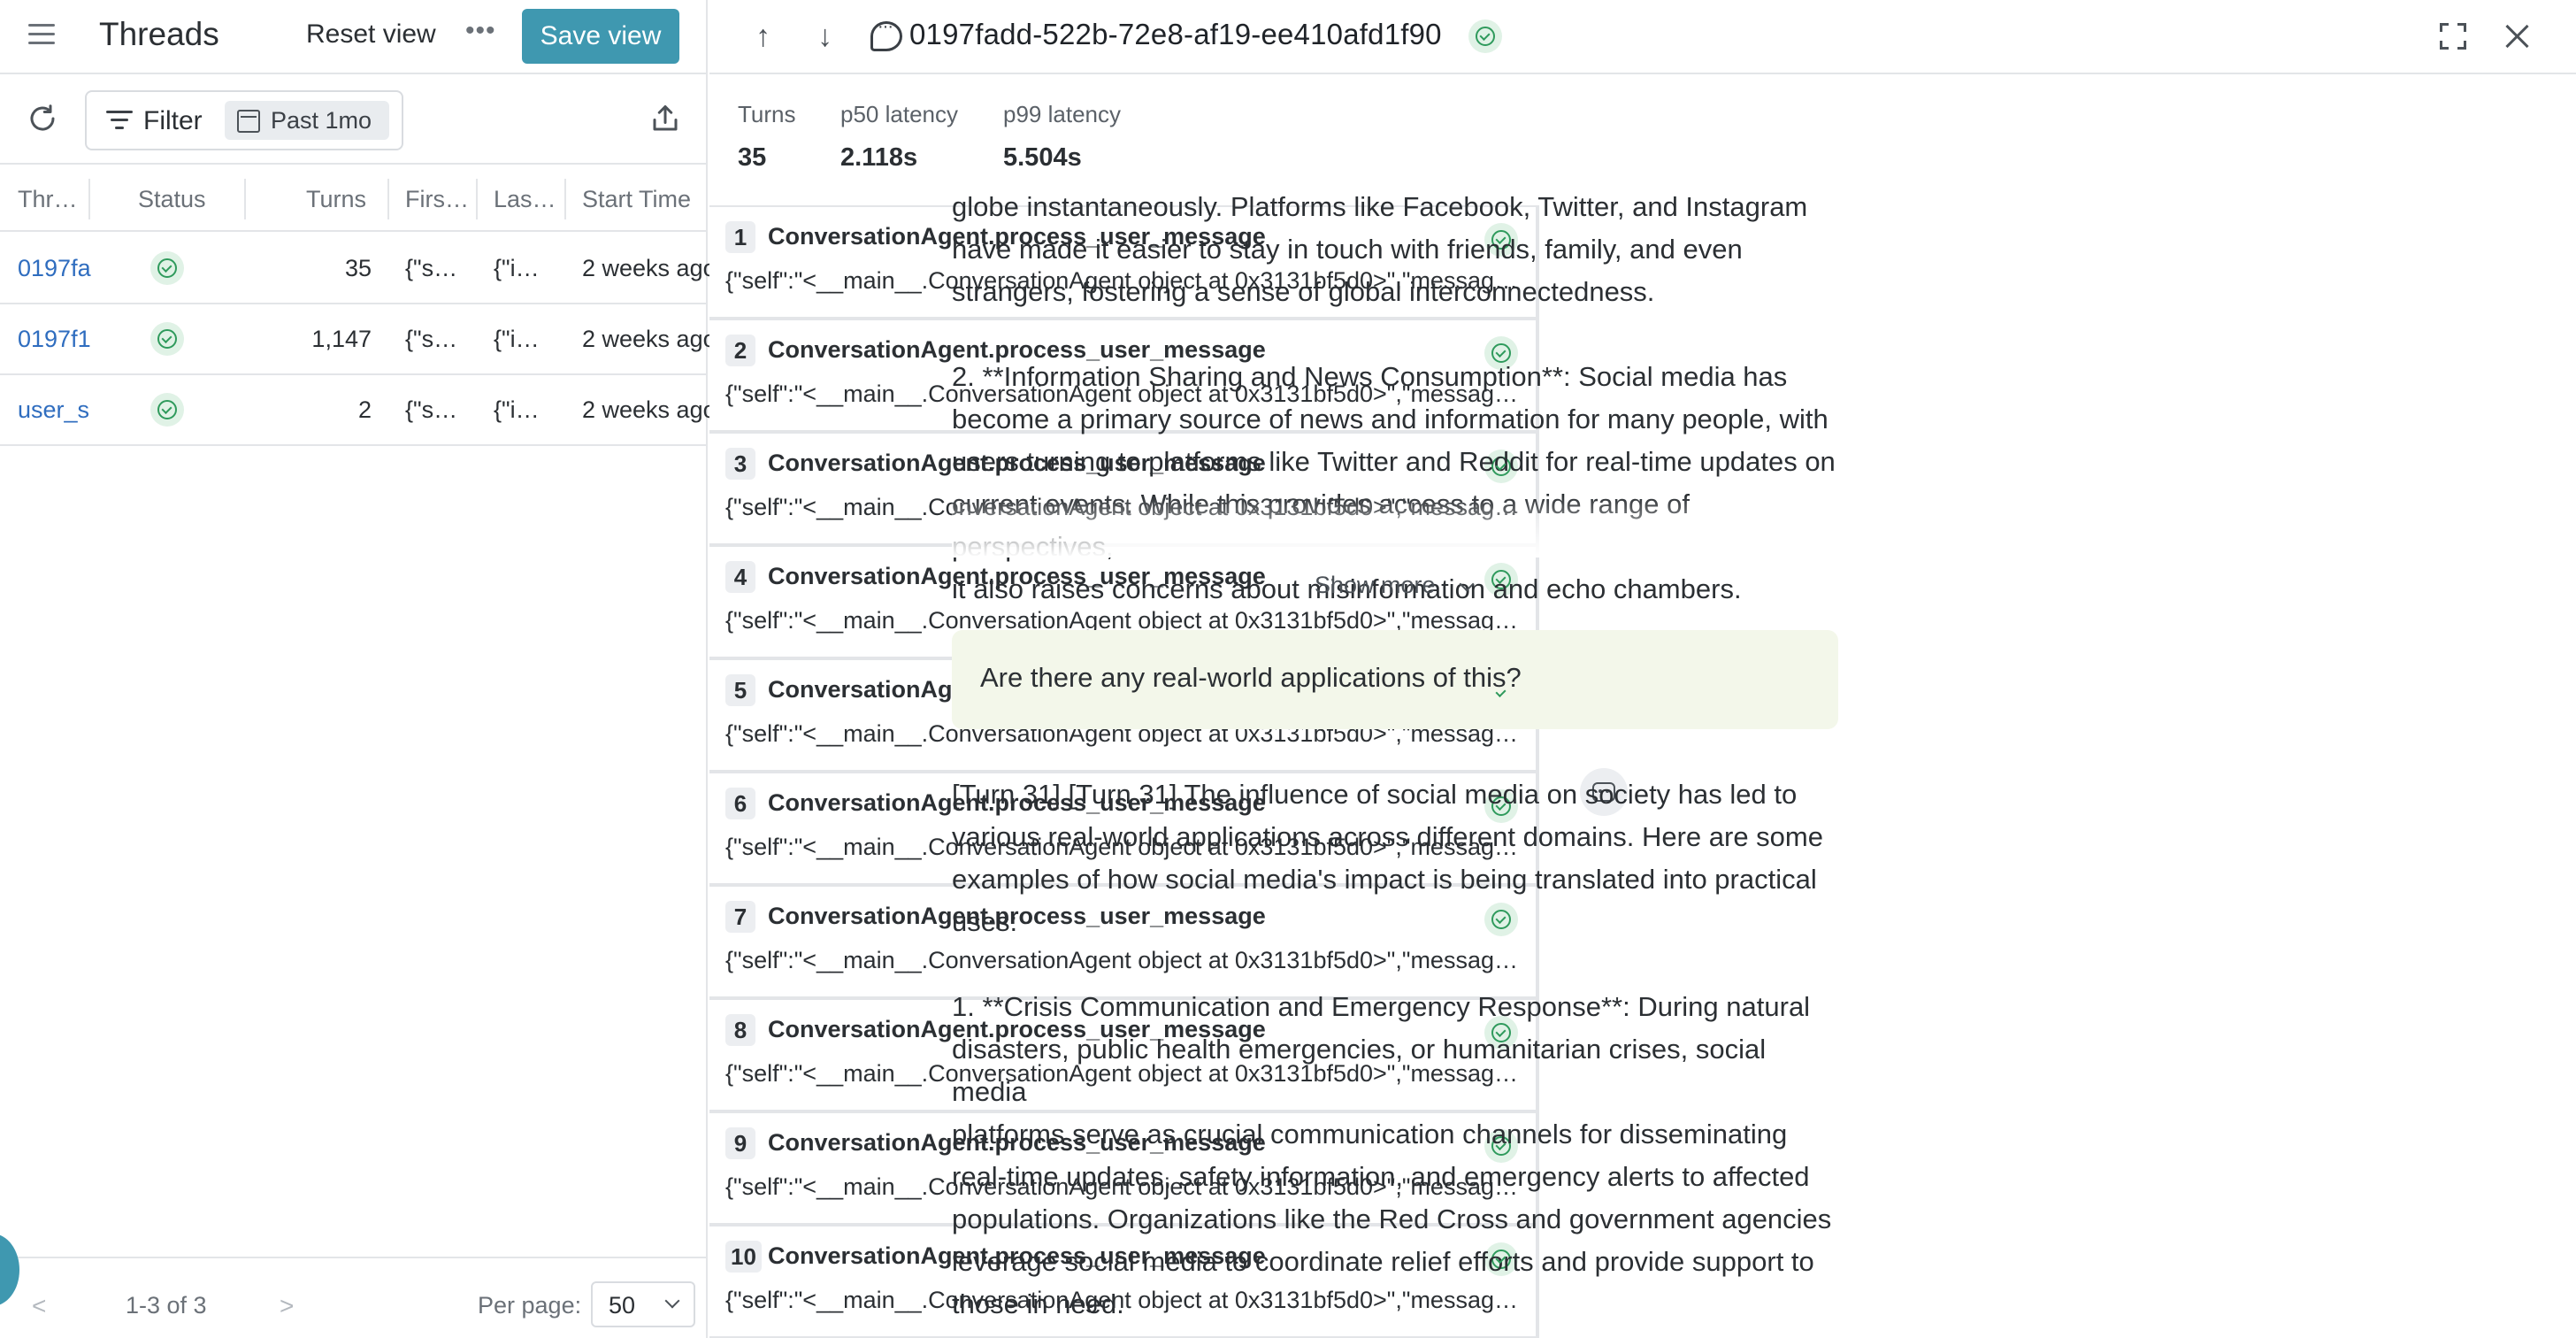 The width and height of the screenshot is (2576, 1338). Describe the element at coordinates (42, 119) in the screenshot. I see `refresh-icon` at that location.